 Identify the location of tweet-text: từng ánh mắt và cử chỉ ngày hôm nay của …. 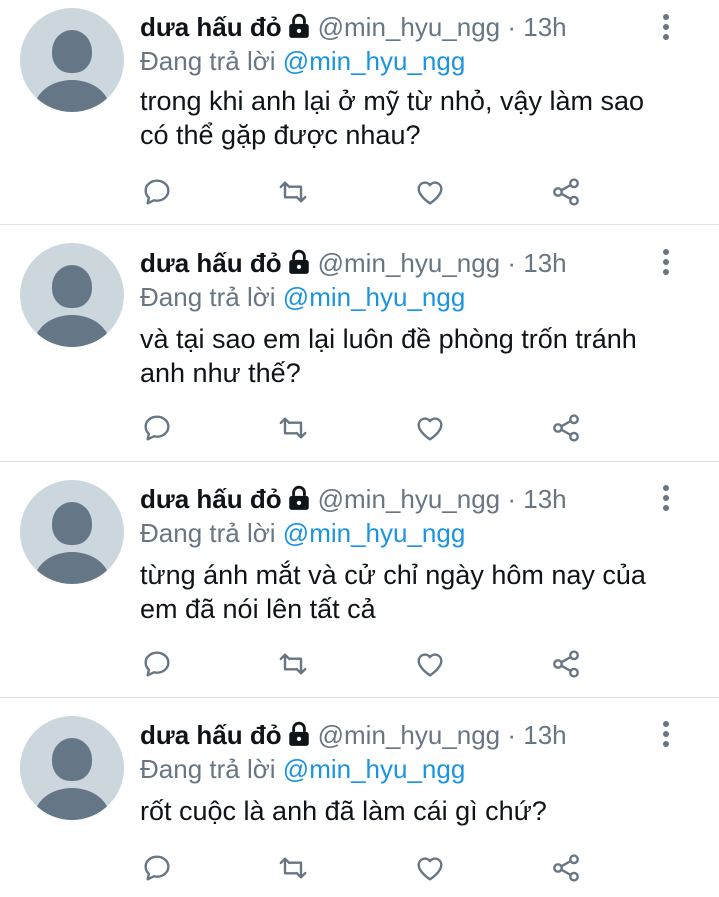
(393, 592).